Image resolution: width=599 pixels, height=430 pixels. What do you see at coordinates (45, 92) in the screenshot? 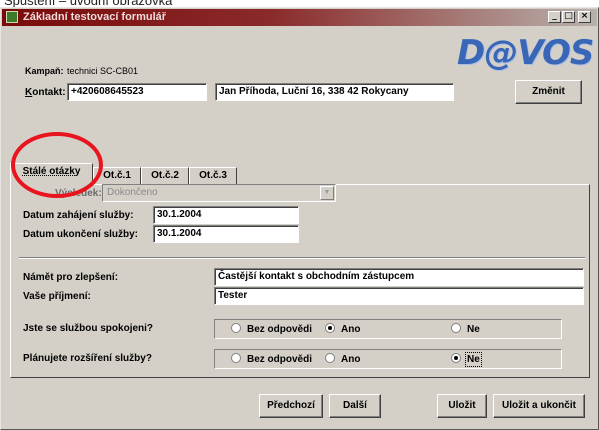
I see `contact-label: Kontakt:` at bounding box center [45, 92].